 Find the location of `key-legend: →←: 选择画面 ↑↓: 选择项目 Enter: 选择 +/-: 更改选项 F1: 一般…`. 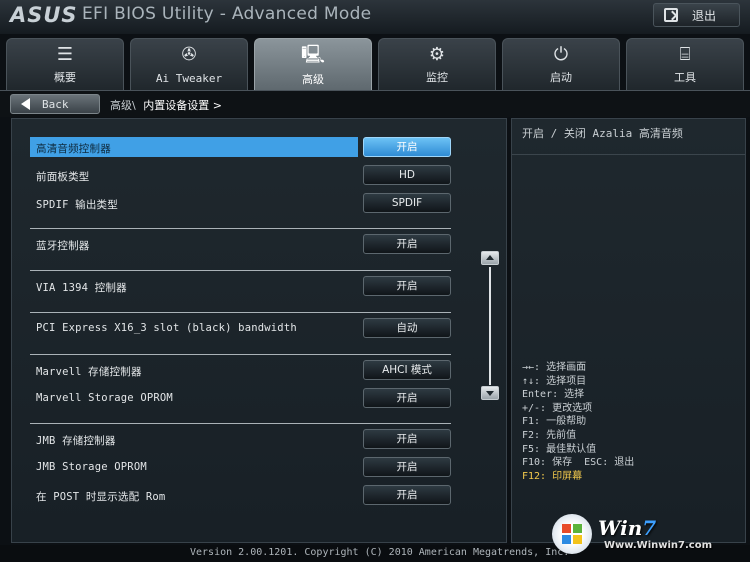

key-legend: →←: 选择画面 ↑↓: 选择项目 Enter: 选择 +/-: 更改选项 F1: 一般… is located at coordinates (578, 422).